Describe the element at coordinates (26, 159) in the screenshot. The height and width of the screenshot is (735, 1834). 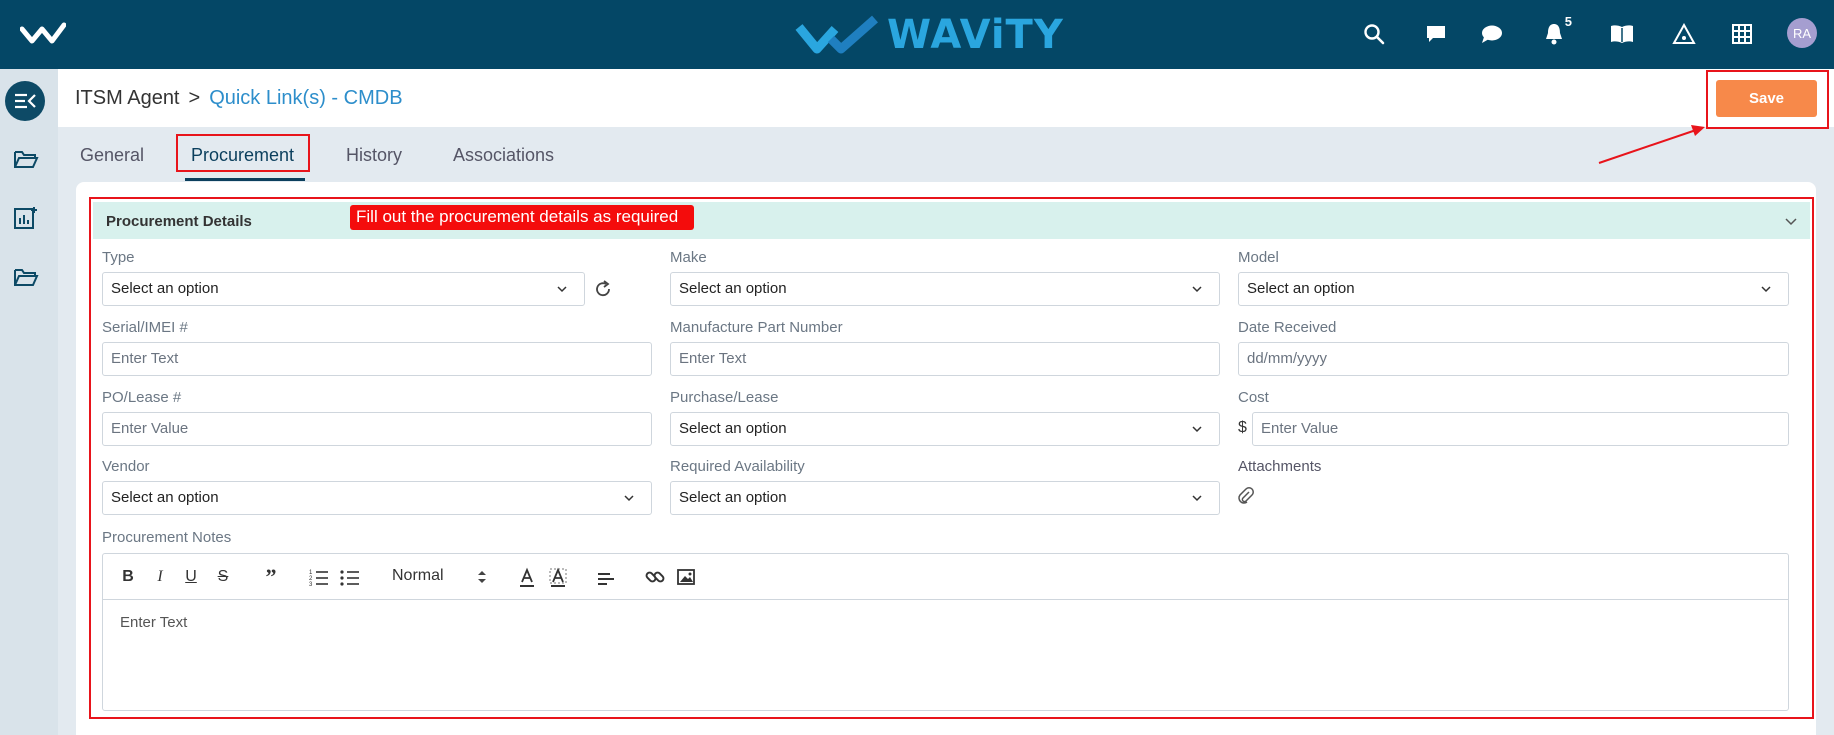
I see `folder-open-icon` at that location.